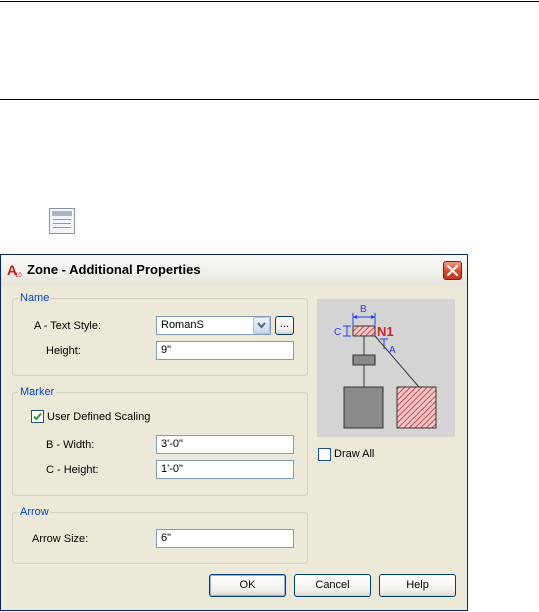 The image size is (539, 612). What do you see at coordinates (397, 361) in the screenshot?
I see `connector-diagonal` at bounding box center [397, 361].